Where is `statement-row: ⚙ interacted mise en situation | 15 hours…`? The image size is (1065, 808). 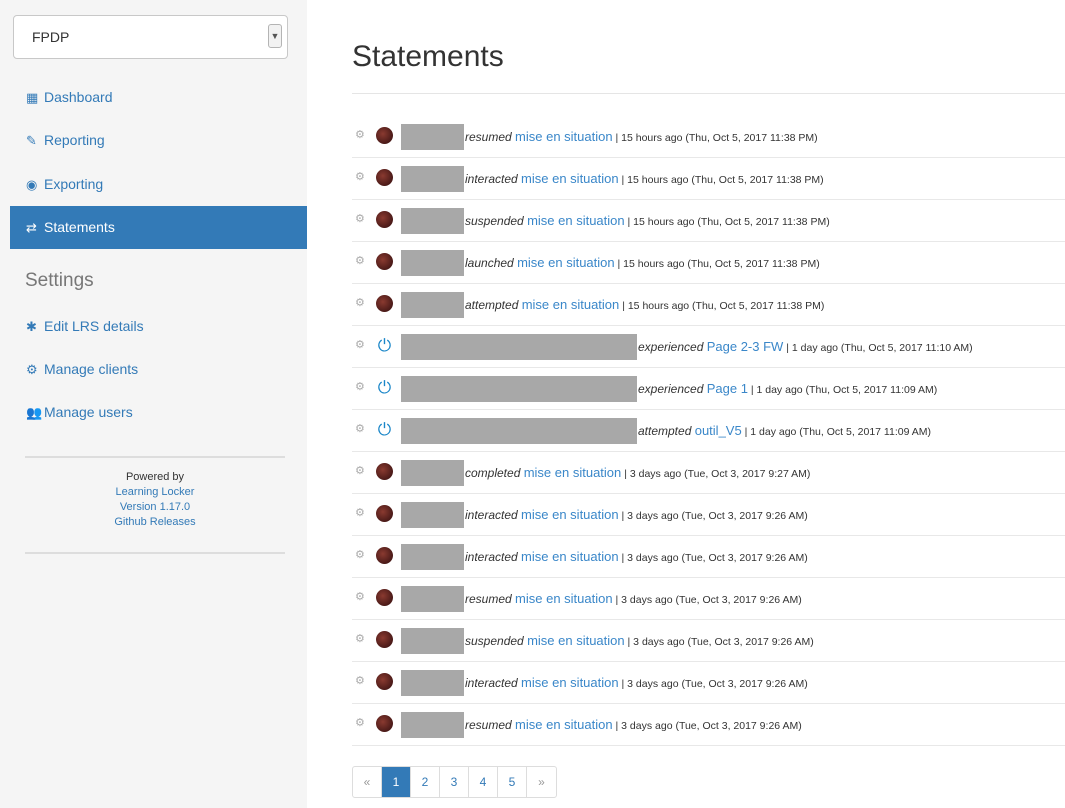
statement-row: ⚙ interacted mise en situation | 15 hours… is located at coordinates (708, 179).